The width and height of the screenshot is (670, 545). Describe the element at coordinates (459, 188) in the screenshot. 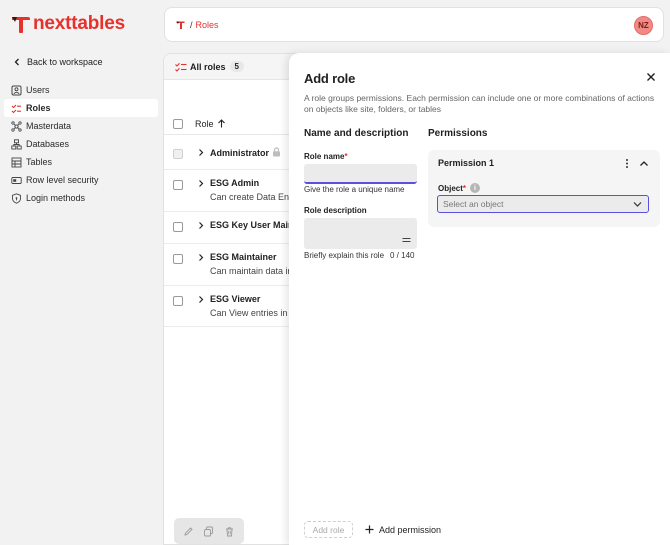

I see `object-label: Object * i` at that location.